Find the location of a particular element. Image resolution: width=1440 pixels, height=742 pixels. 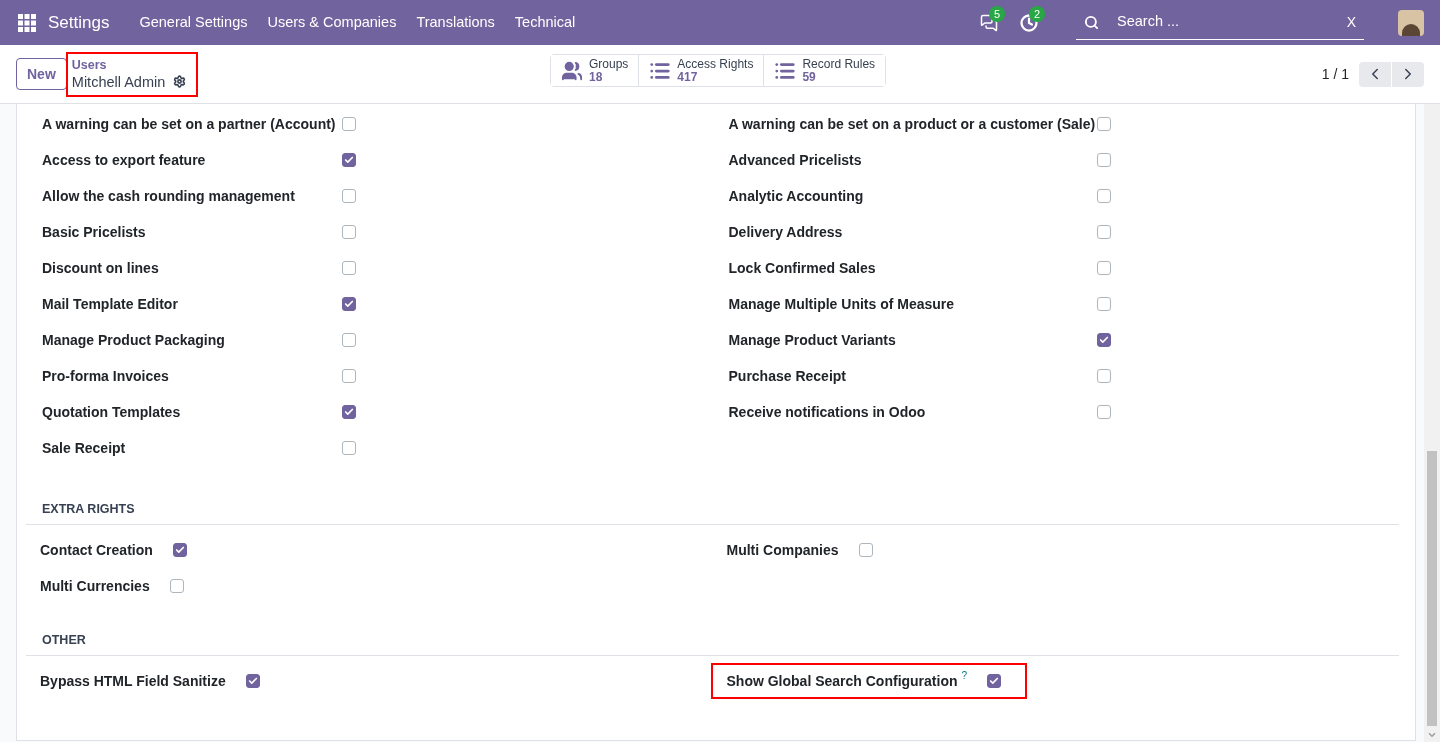

setting-label: Advanced Pricelists is located at coordinates (795, 160).